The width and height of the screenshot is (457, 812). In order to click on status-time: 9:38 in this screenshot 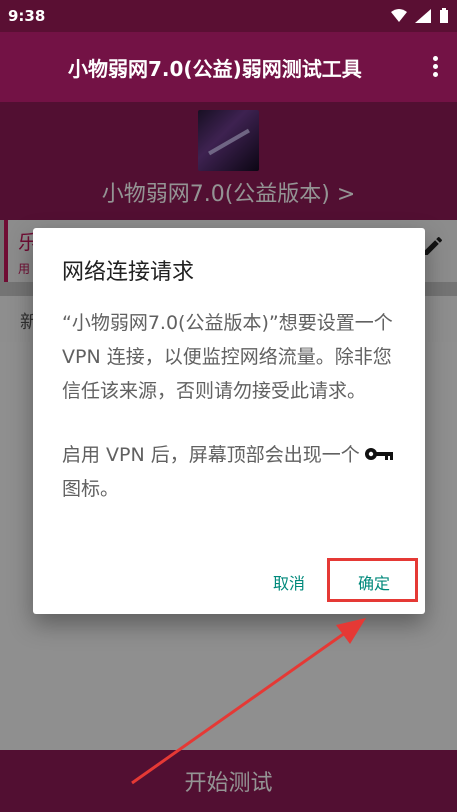, I will do `click(27, 16)`.